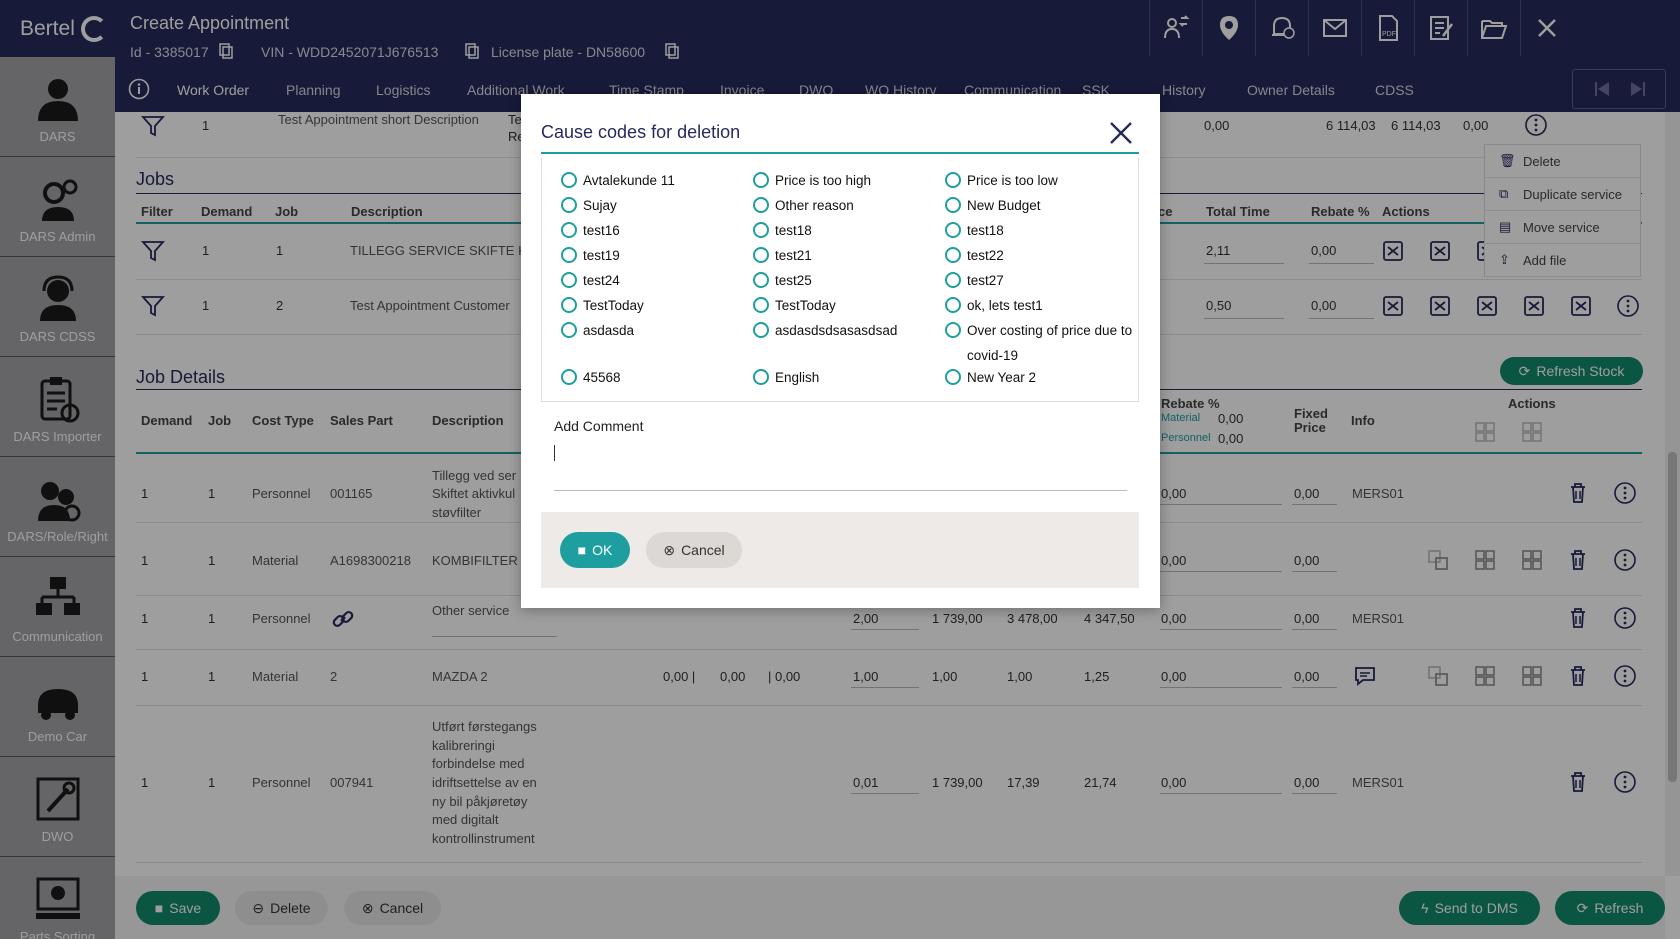 This screenshot has width=1680, height=939. Describe the element at coordinates (554, 453) in the screenshot. I see `text-cursor` at that location.